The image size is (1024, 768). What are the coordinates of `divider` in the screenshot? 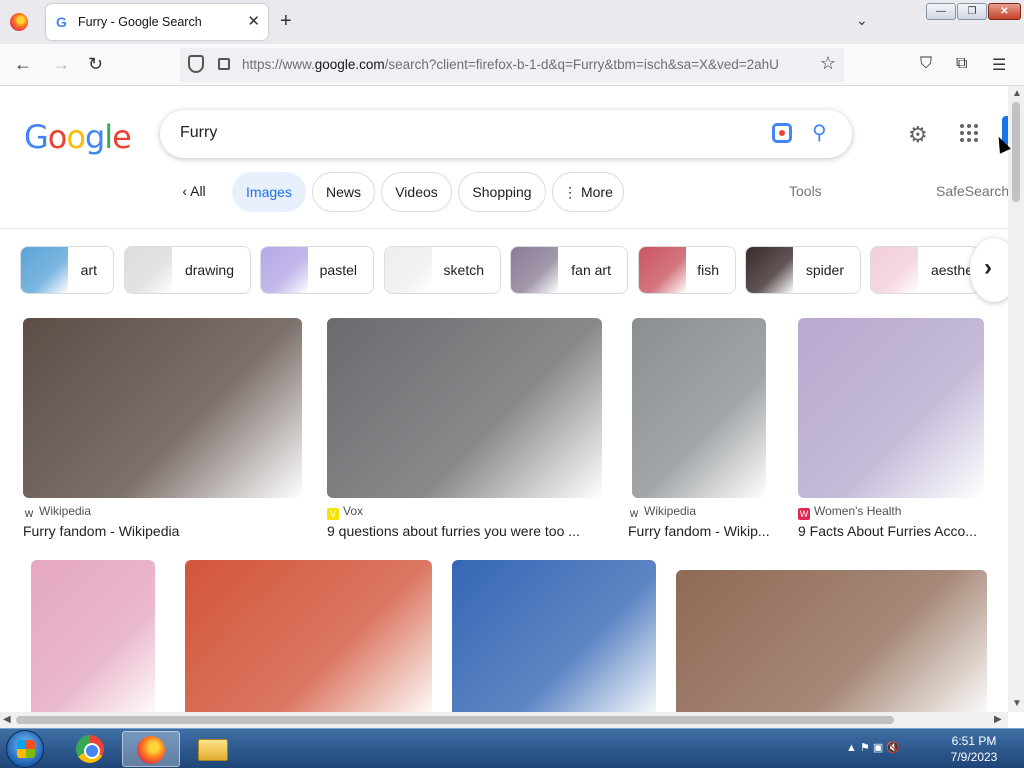 It's located at (504, 228).